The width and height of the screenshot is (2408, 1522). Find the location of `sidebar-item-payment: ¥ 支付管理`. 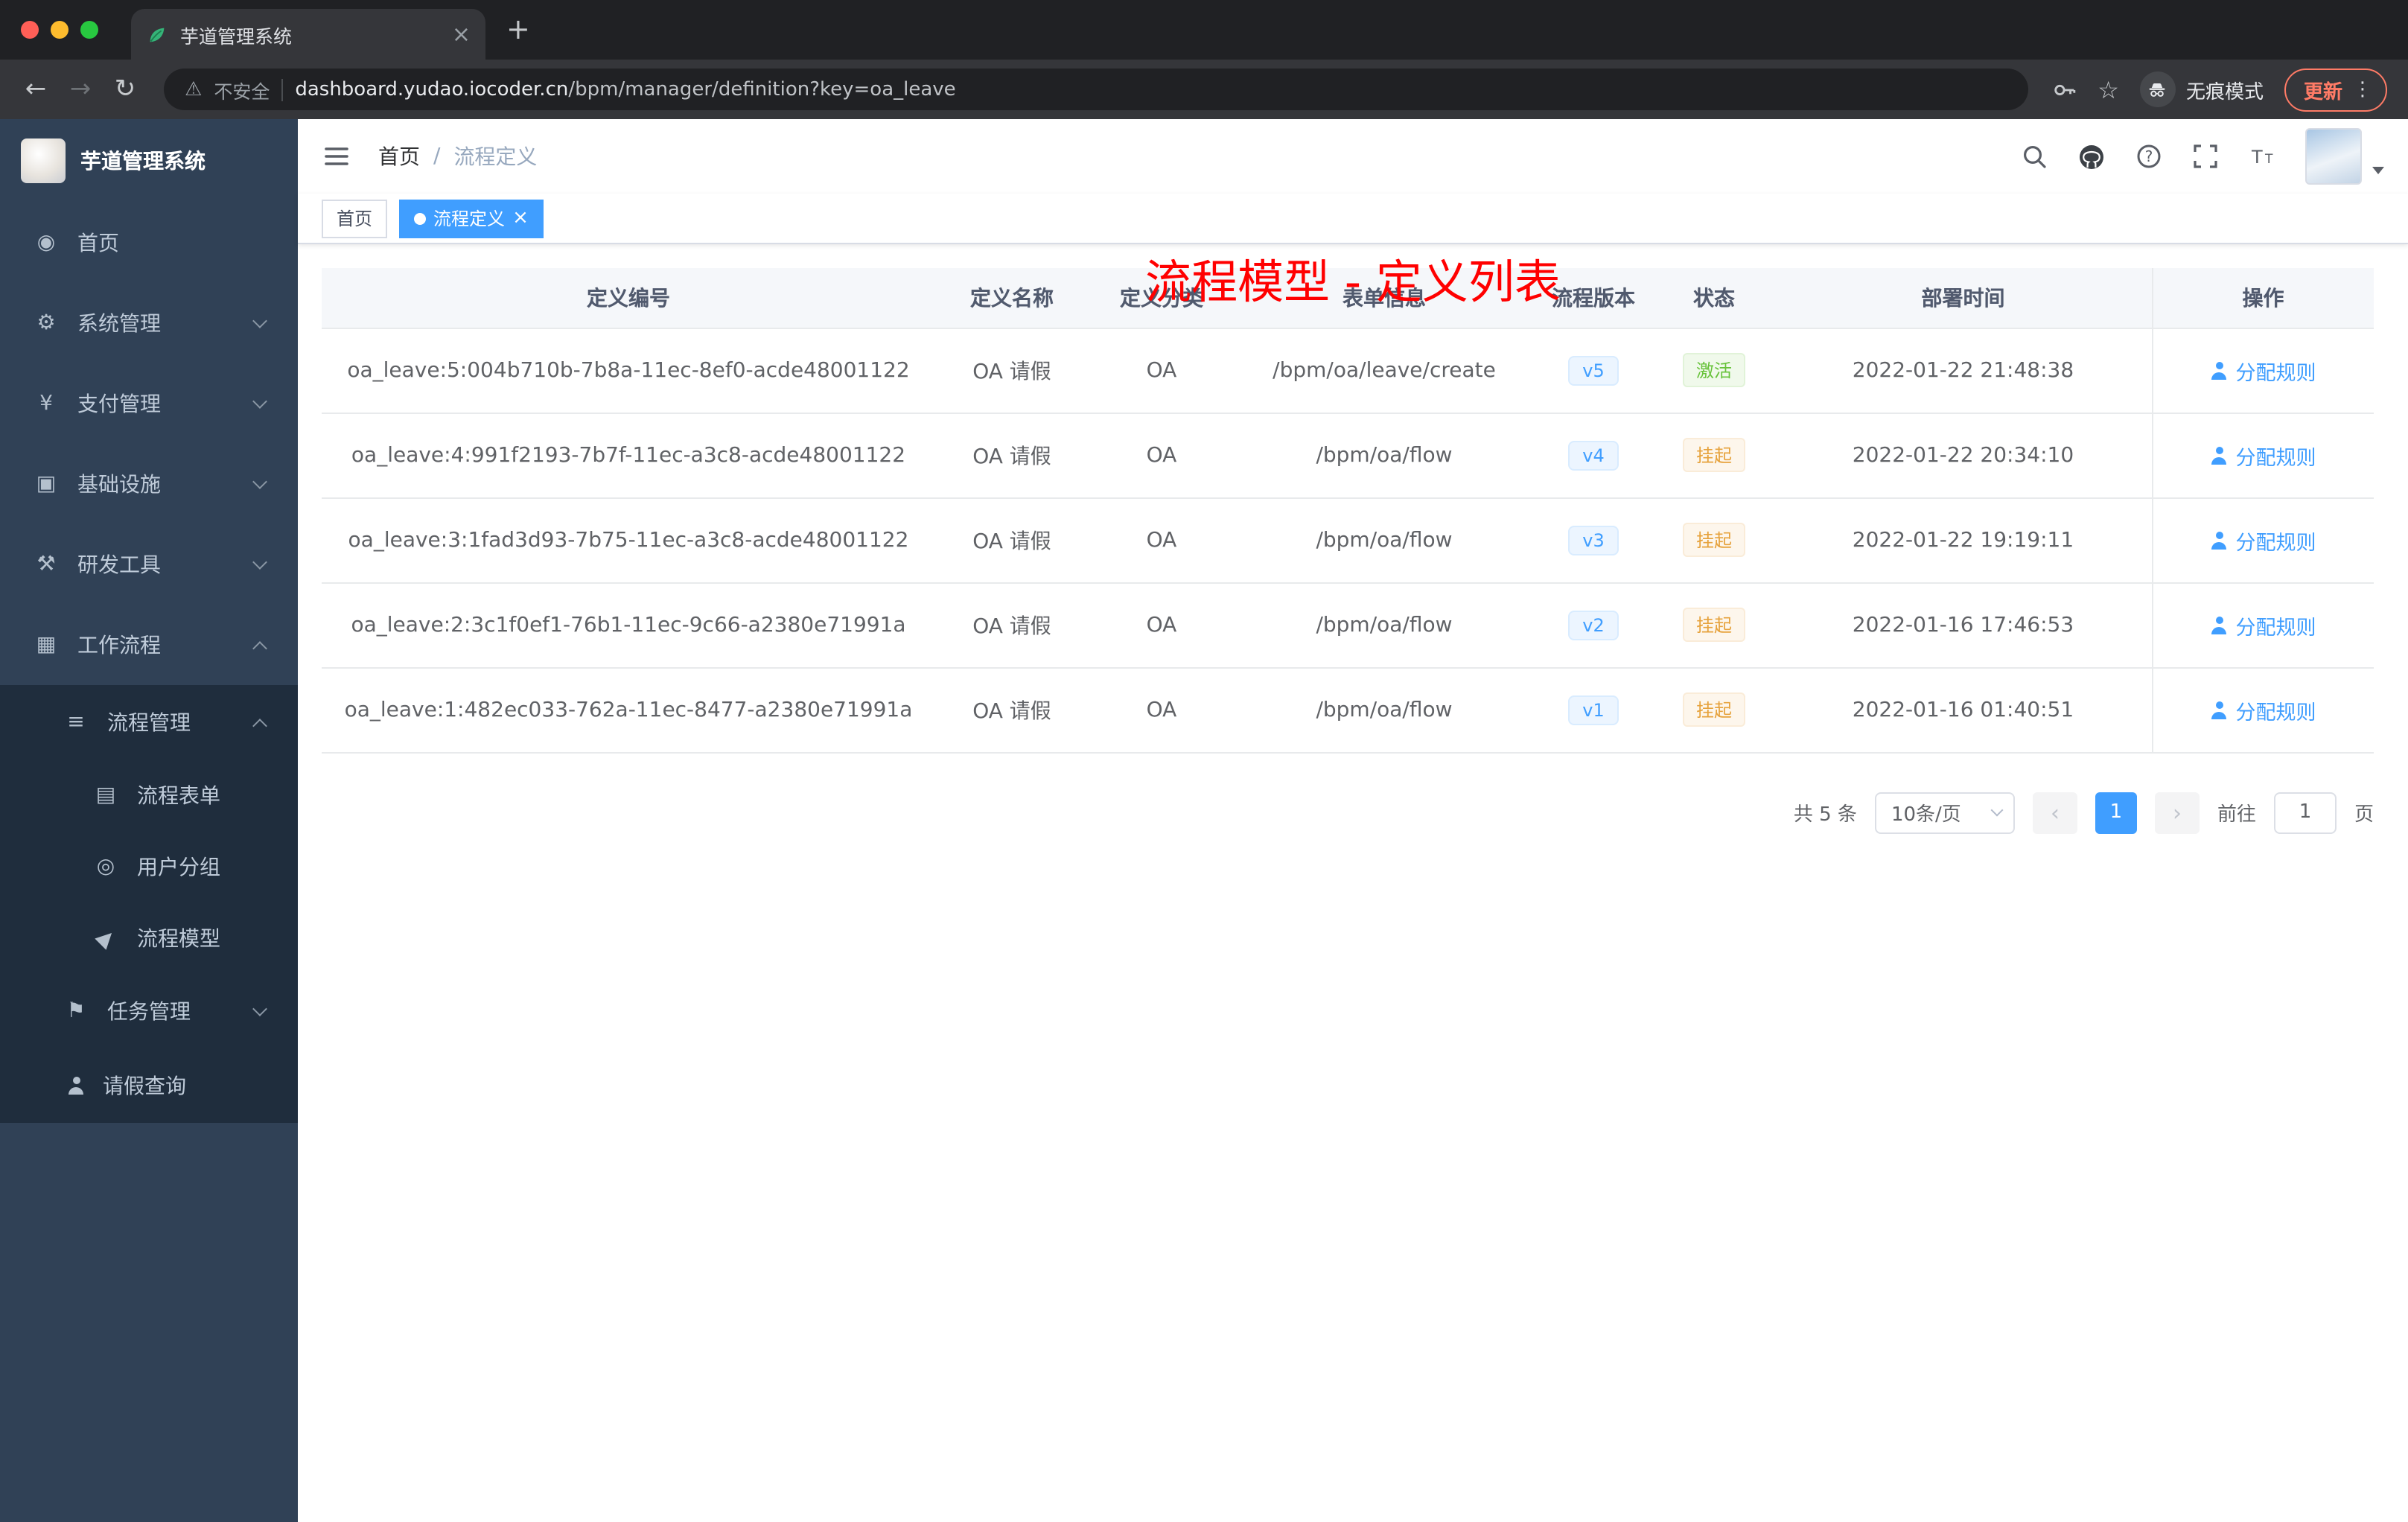

sidebar-item-payment: ¥ 支付管理 is located at coordinates (149, 403).